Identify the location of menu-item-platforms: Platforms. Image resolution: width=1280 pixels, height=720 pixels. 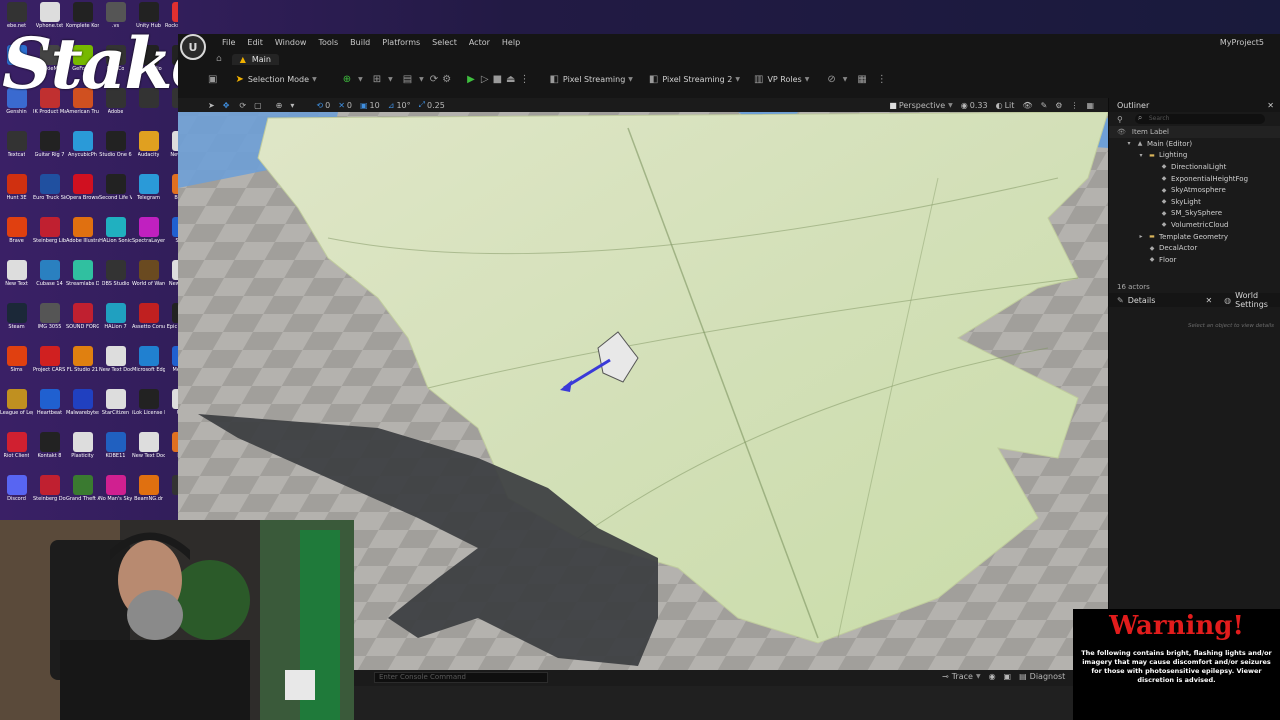
(401, 42).